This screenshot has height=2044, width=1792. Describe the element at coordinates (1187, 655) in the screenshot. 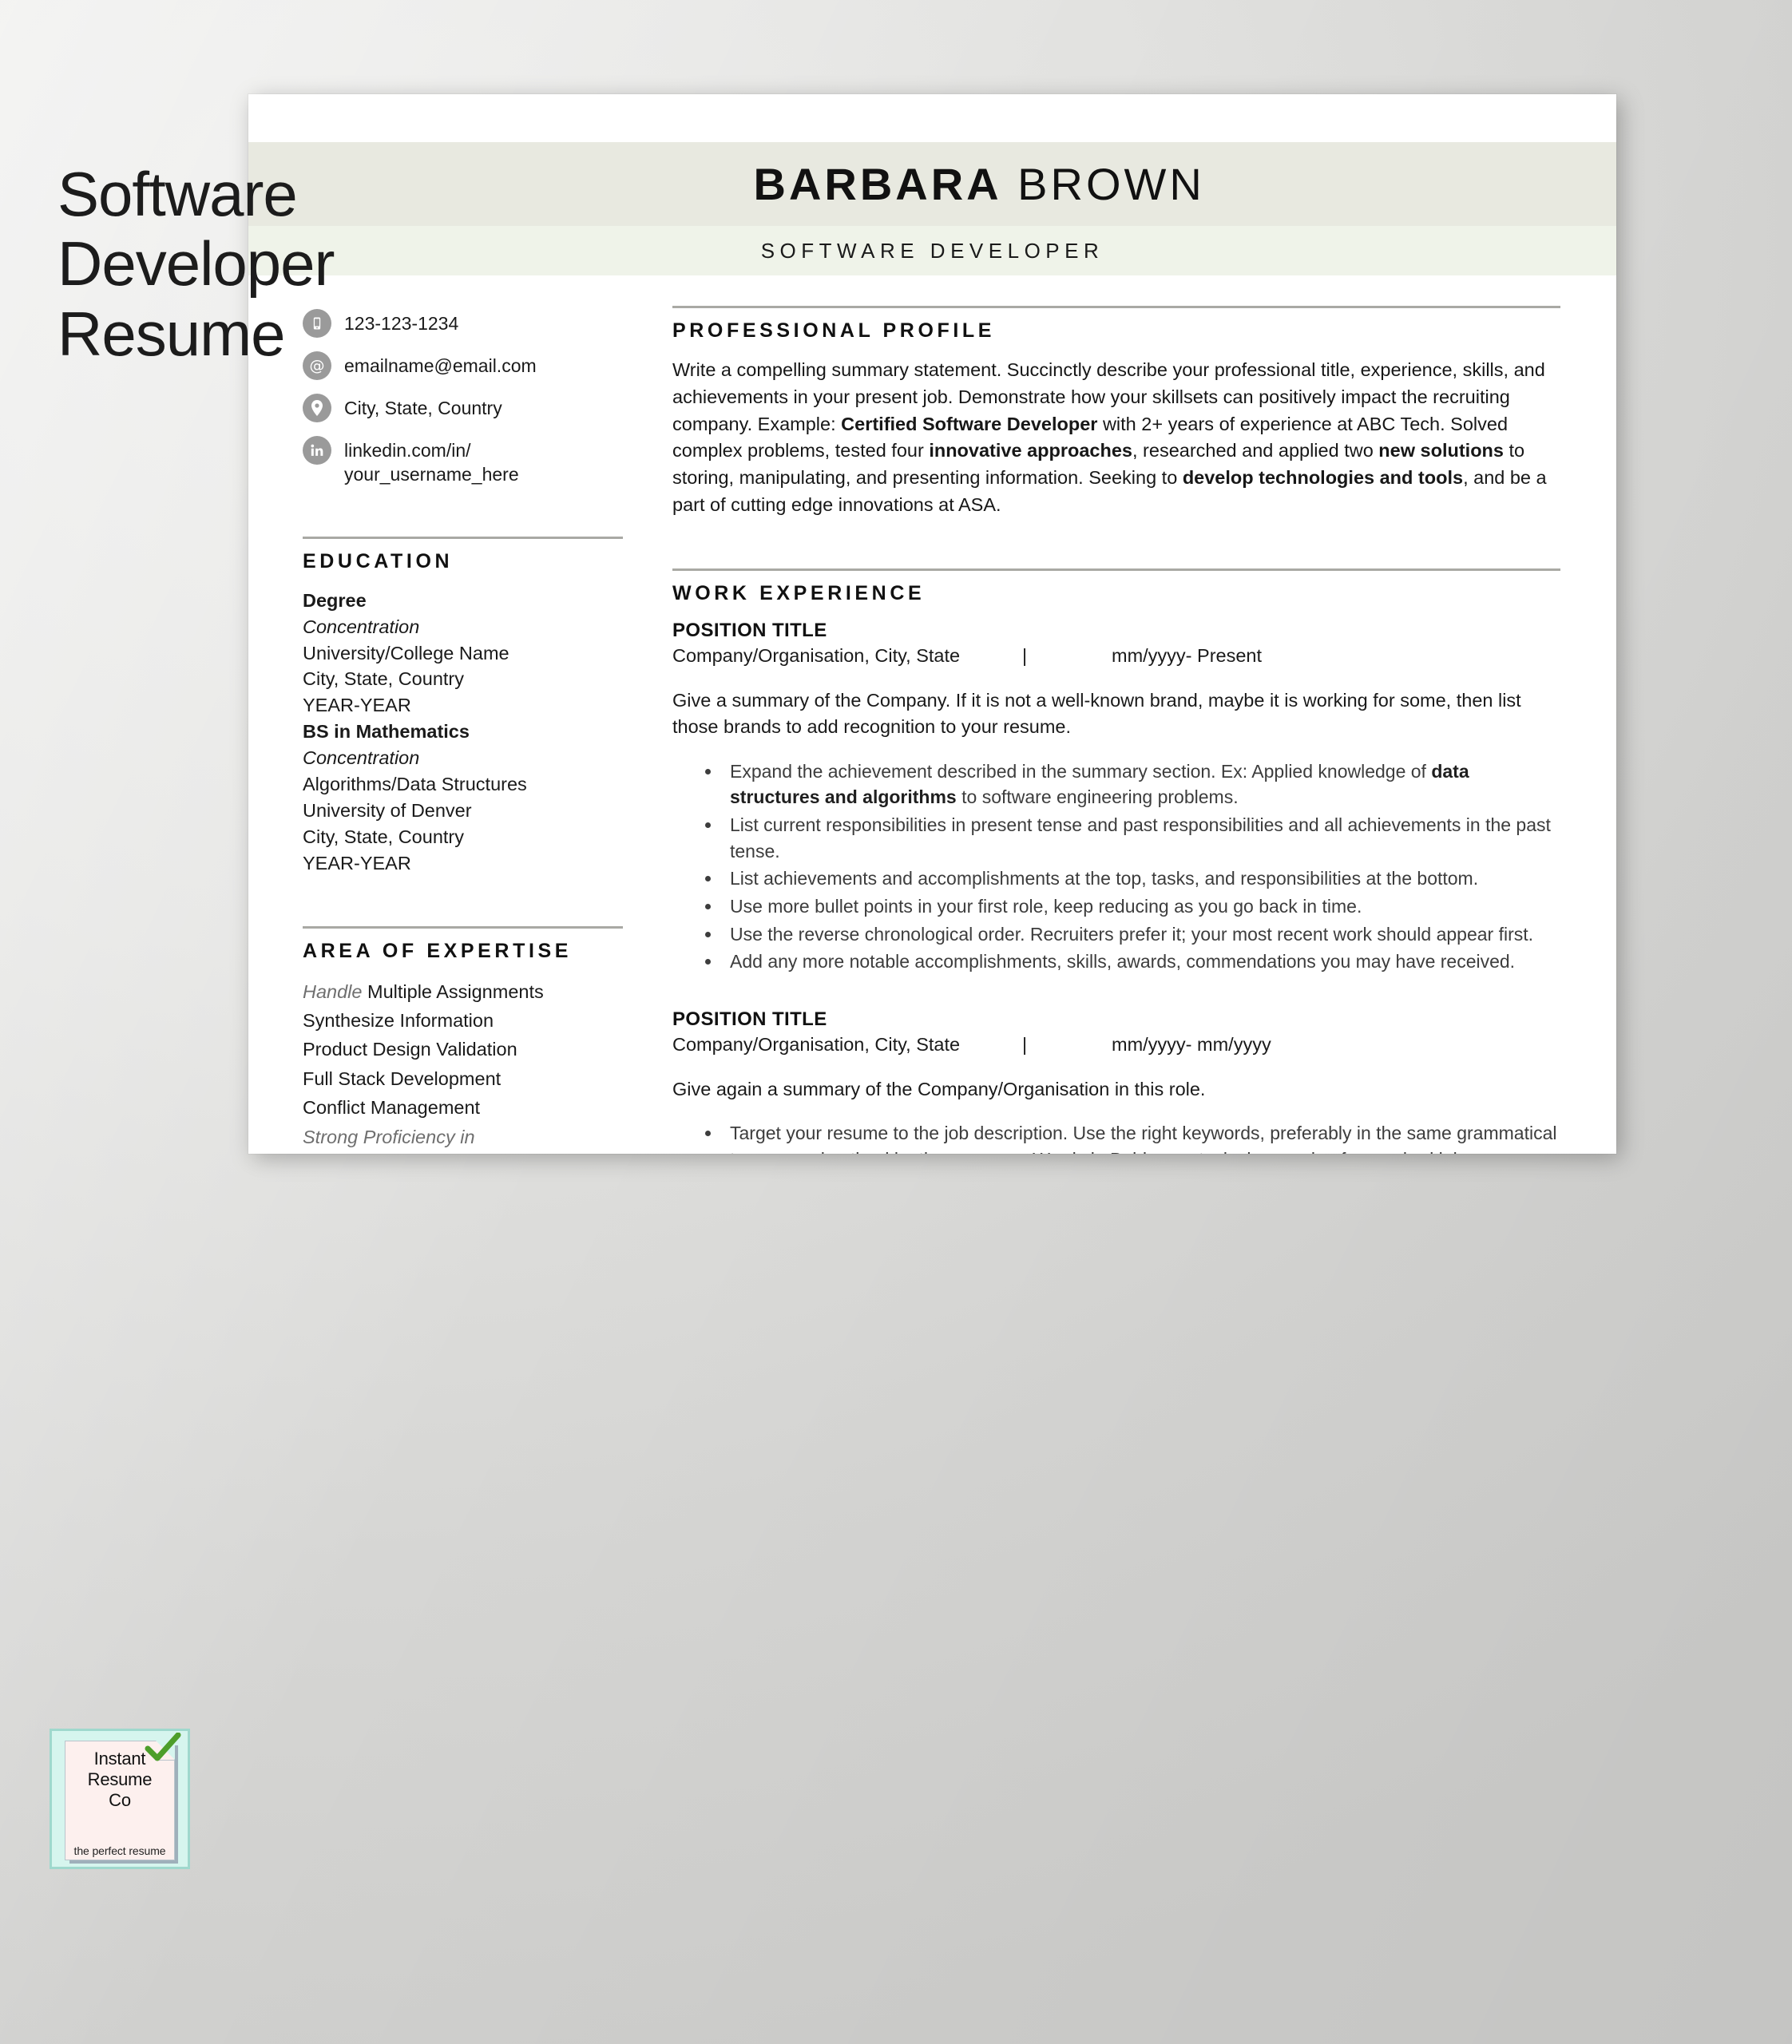

I see `job-dates: mm/yyyy- Present` at that location.